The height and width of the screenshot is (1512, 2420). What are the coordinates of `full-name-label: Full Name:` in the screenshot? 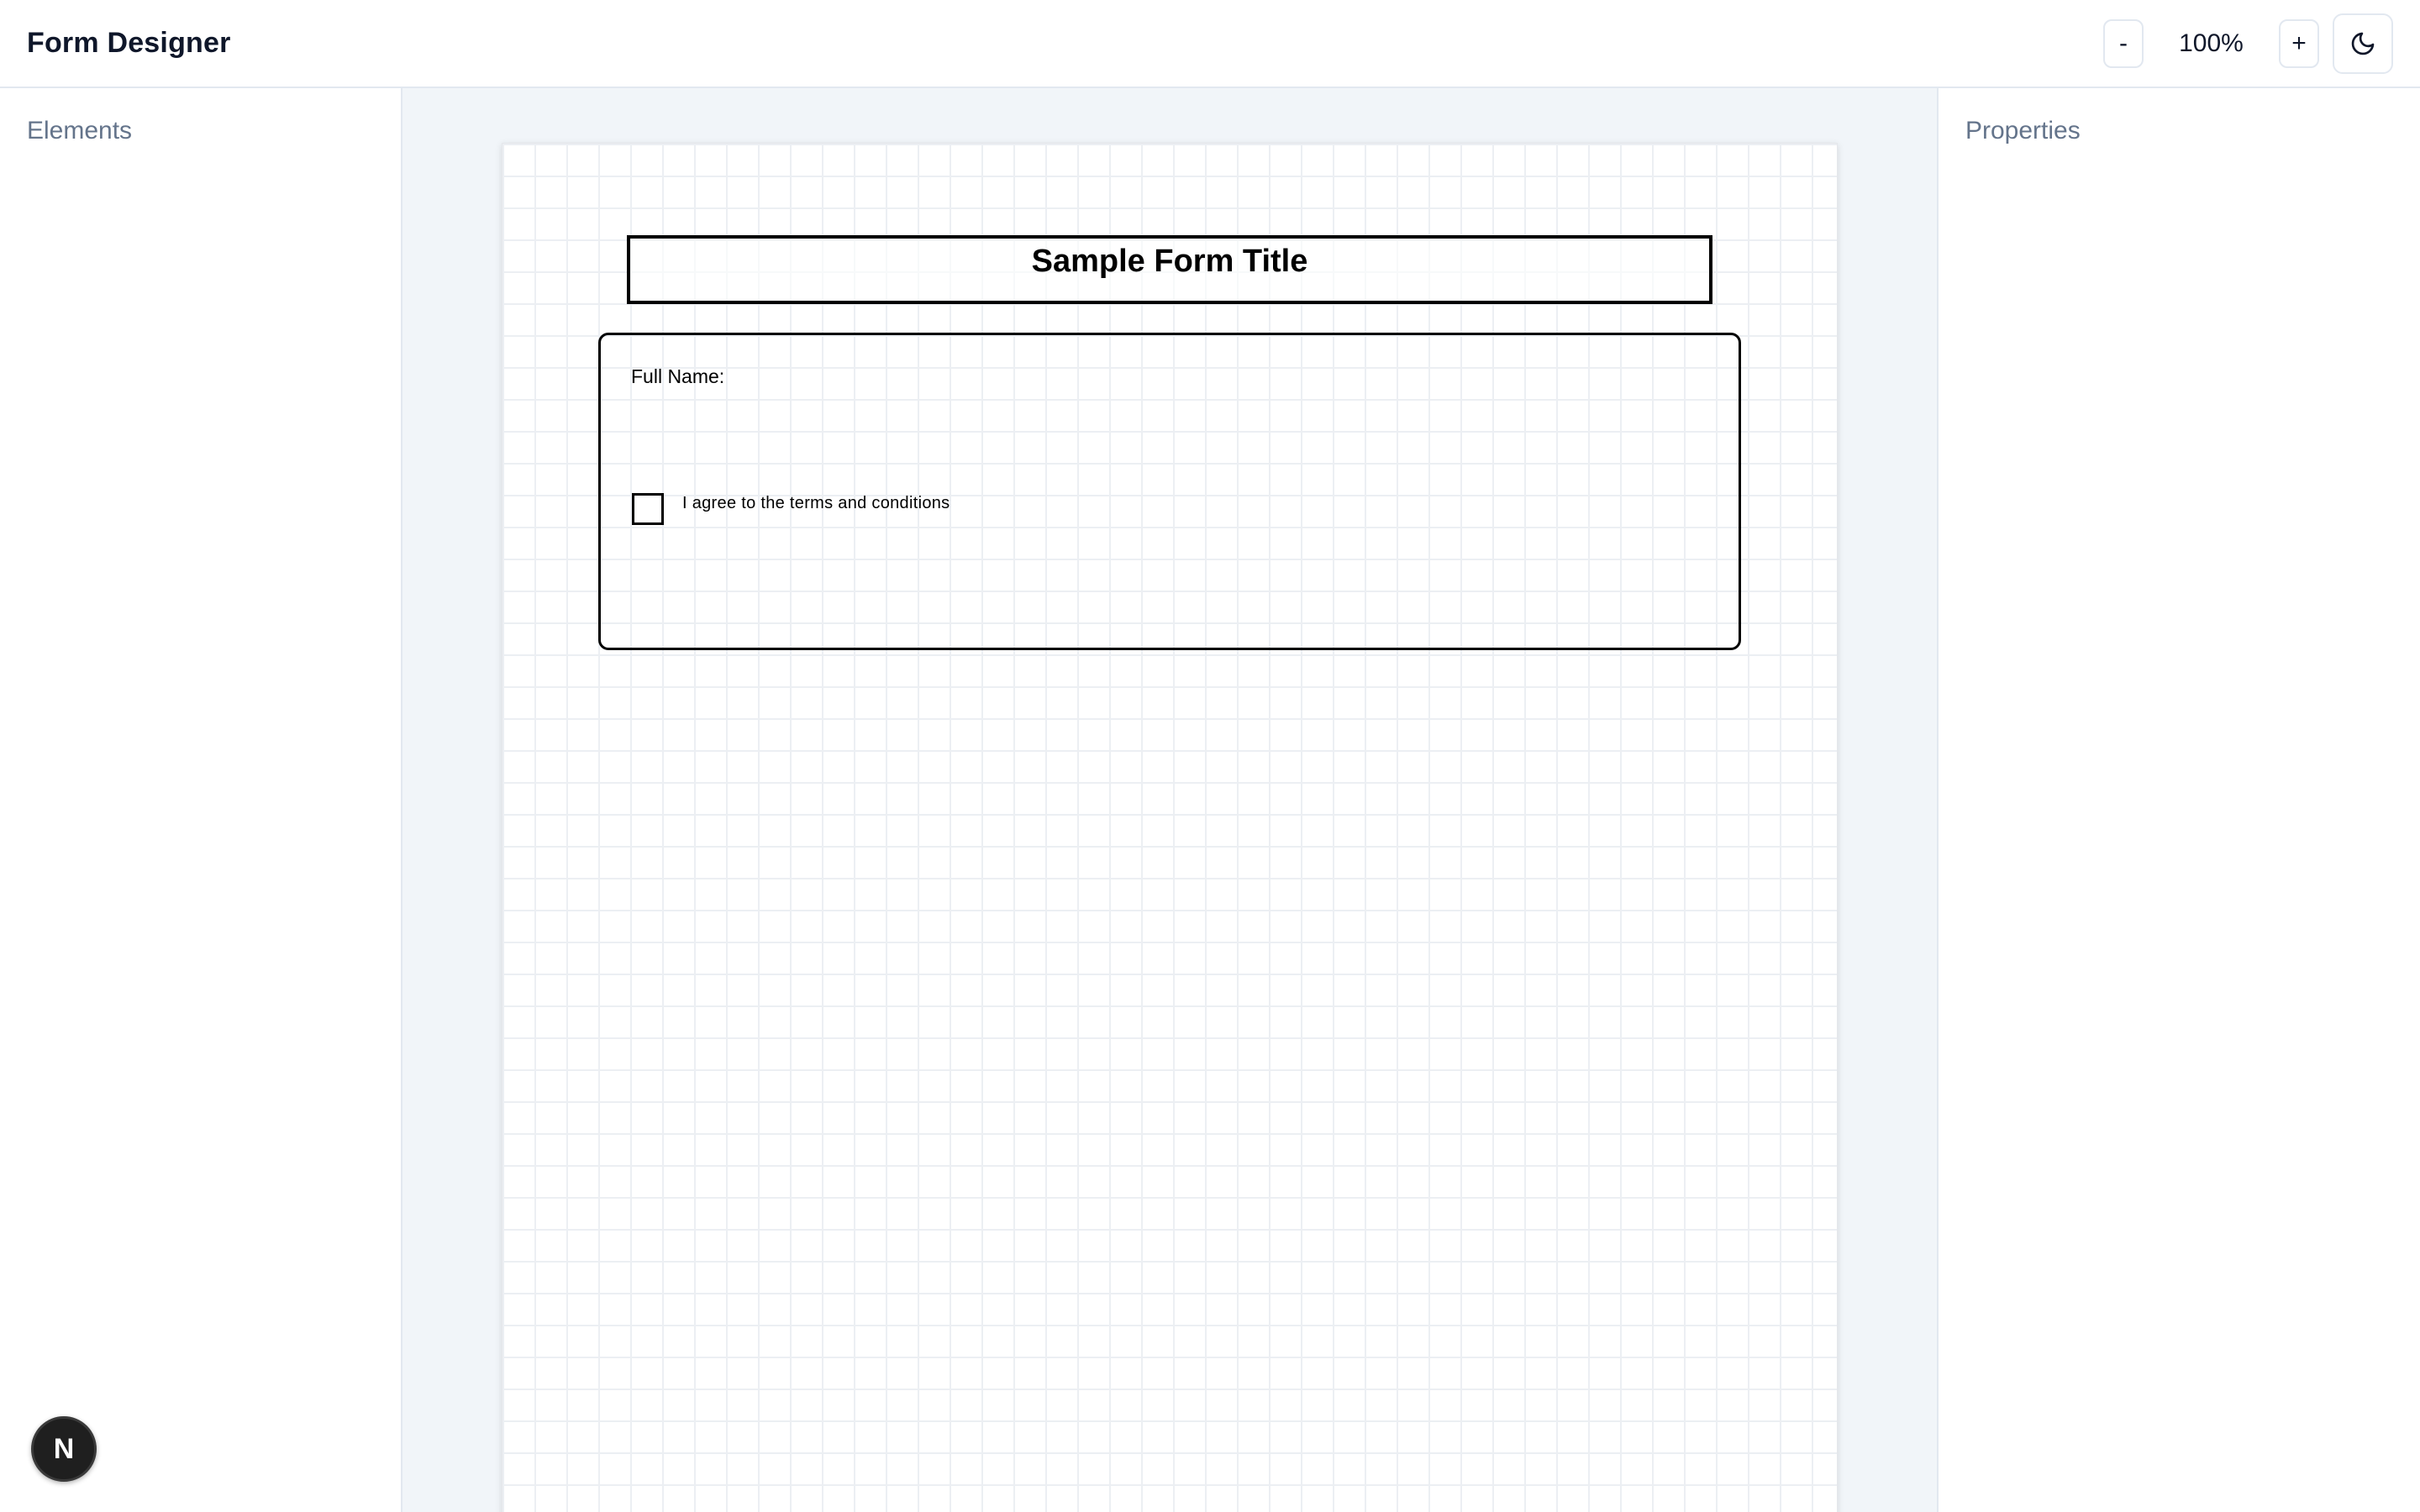 It's located at (678, 376).